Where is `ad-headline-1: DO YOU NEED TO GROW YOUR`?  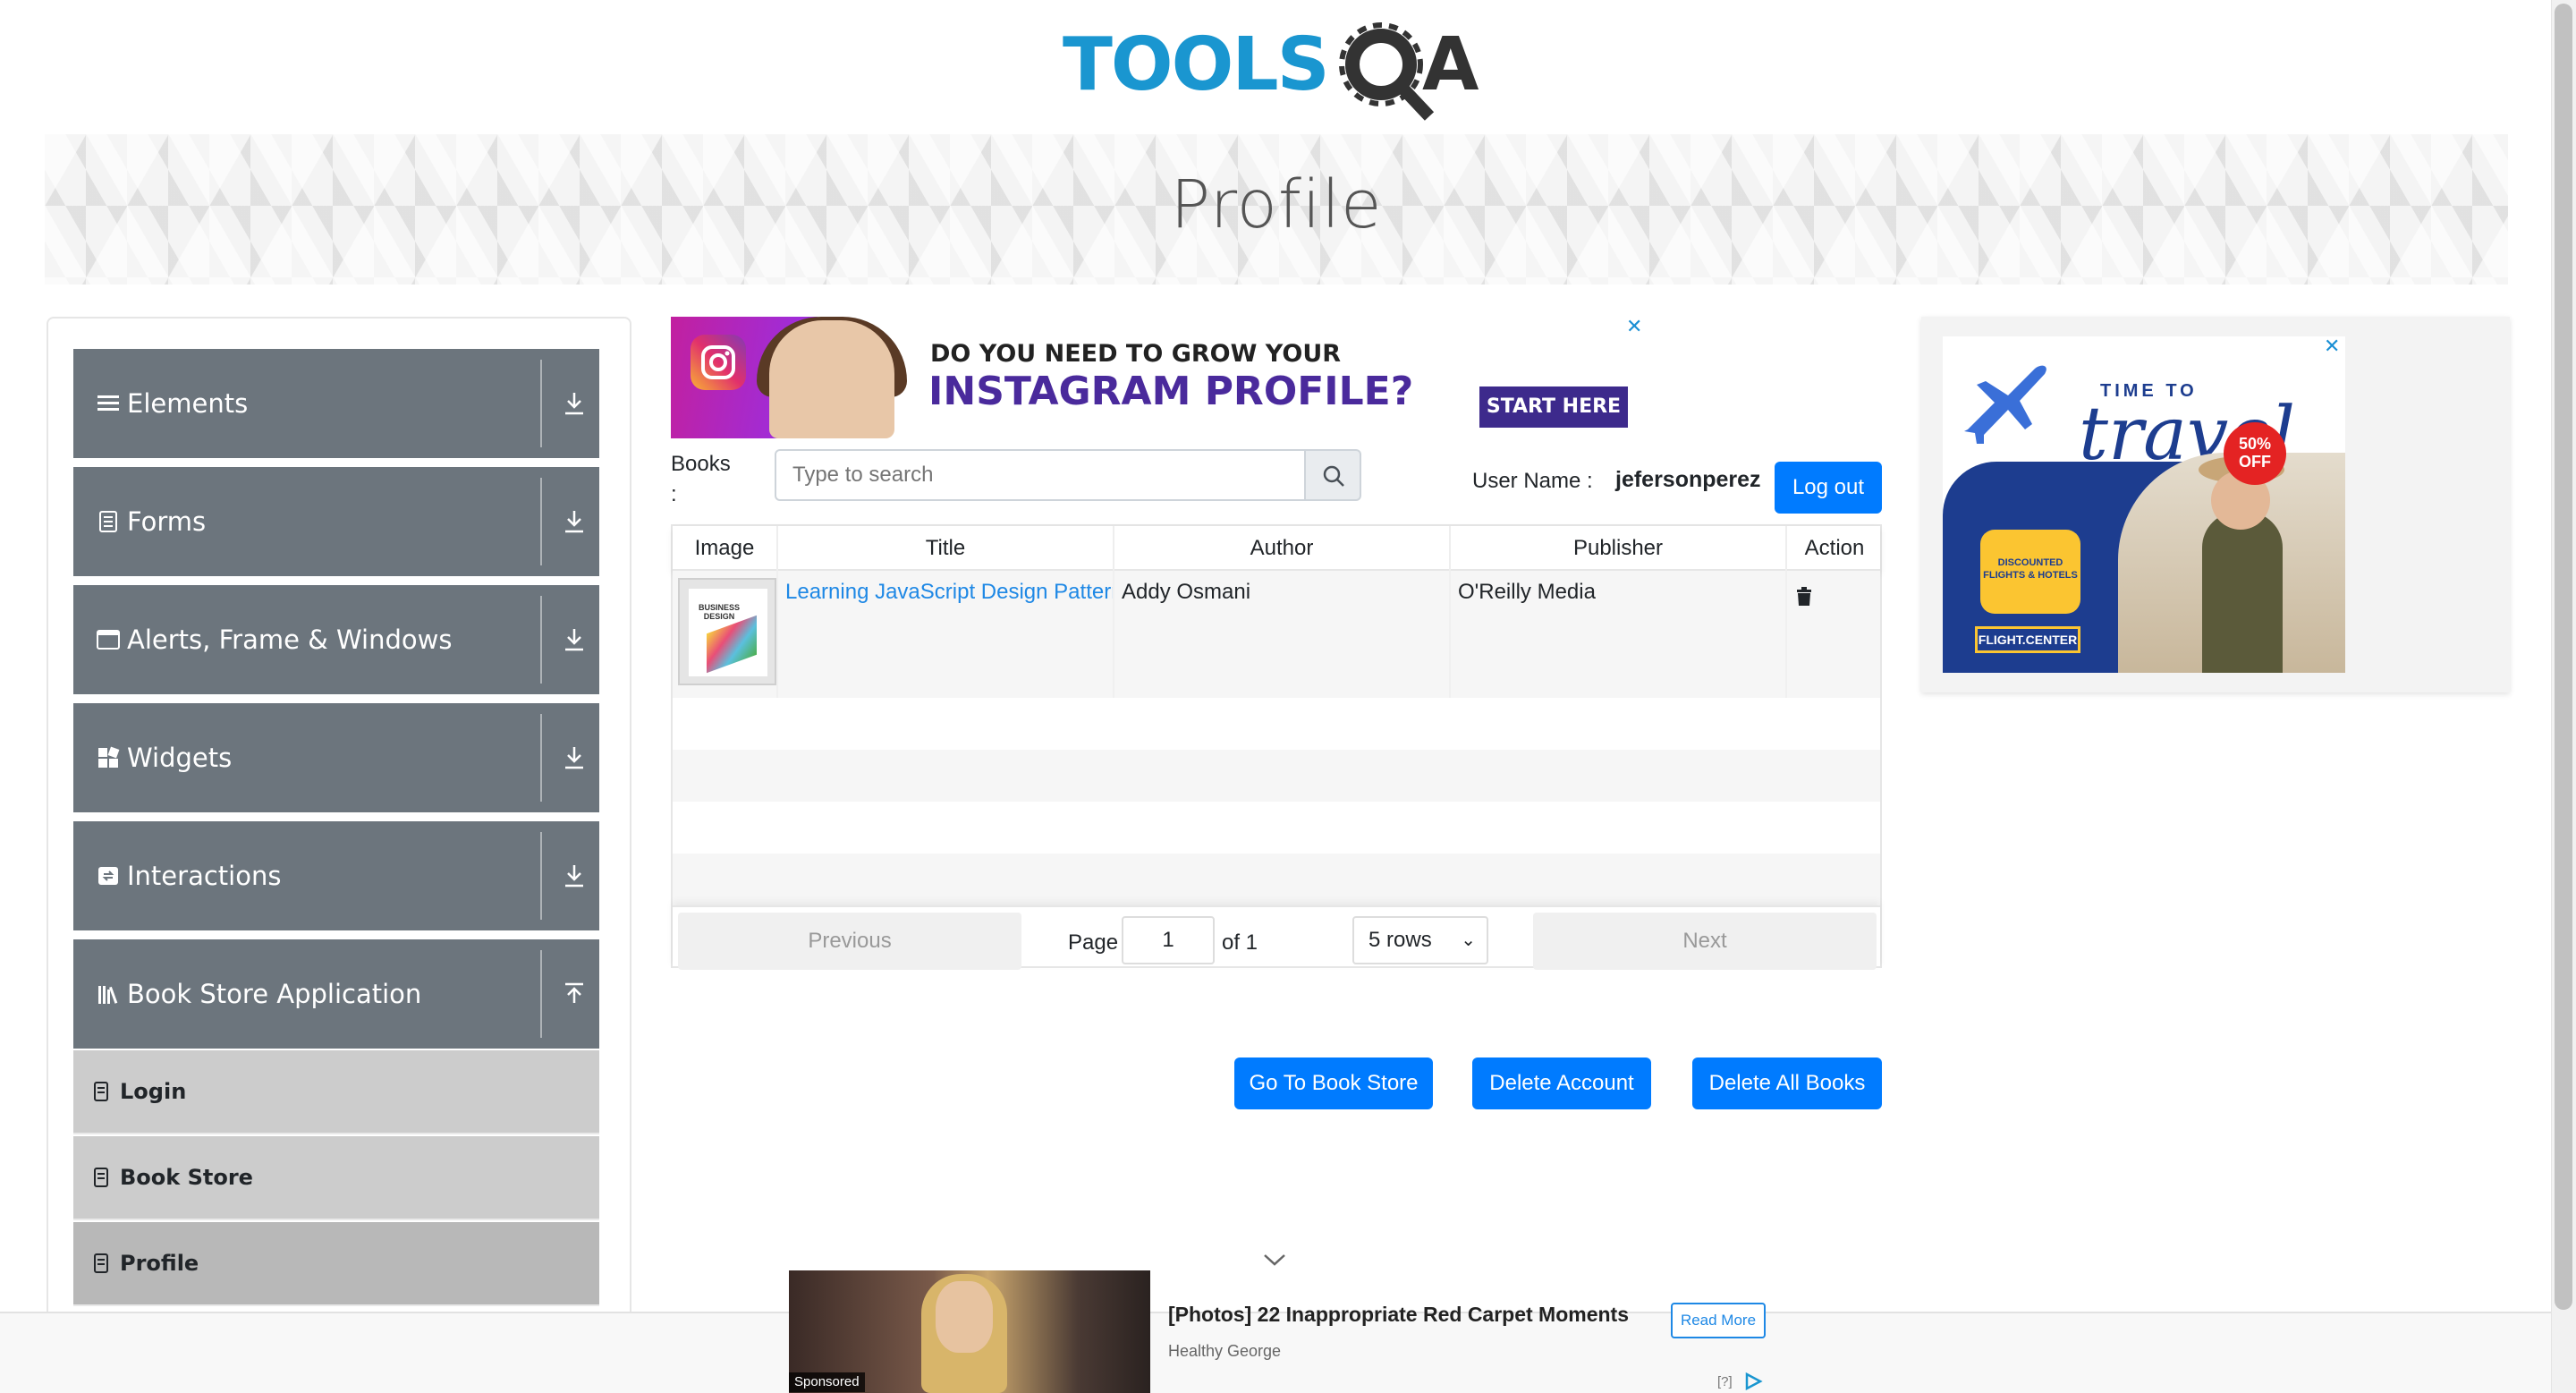
ad-headline-1: DO YOU NEED TO GROW YOUR is located at coordinates (1136, 354).